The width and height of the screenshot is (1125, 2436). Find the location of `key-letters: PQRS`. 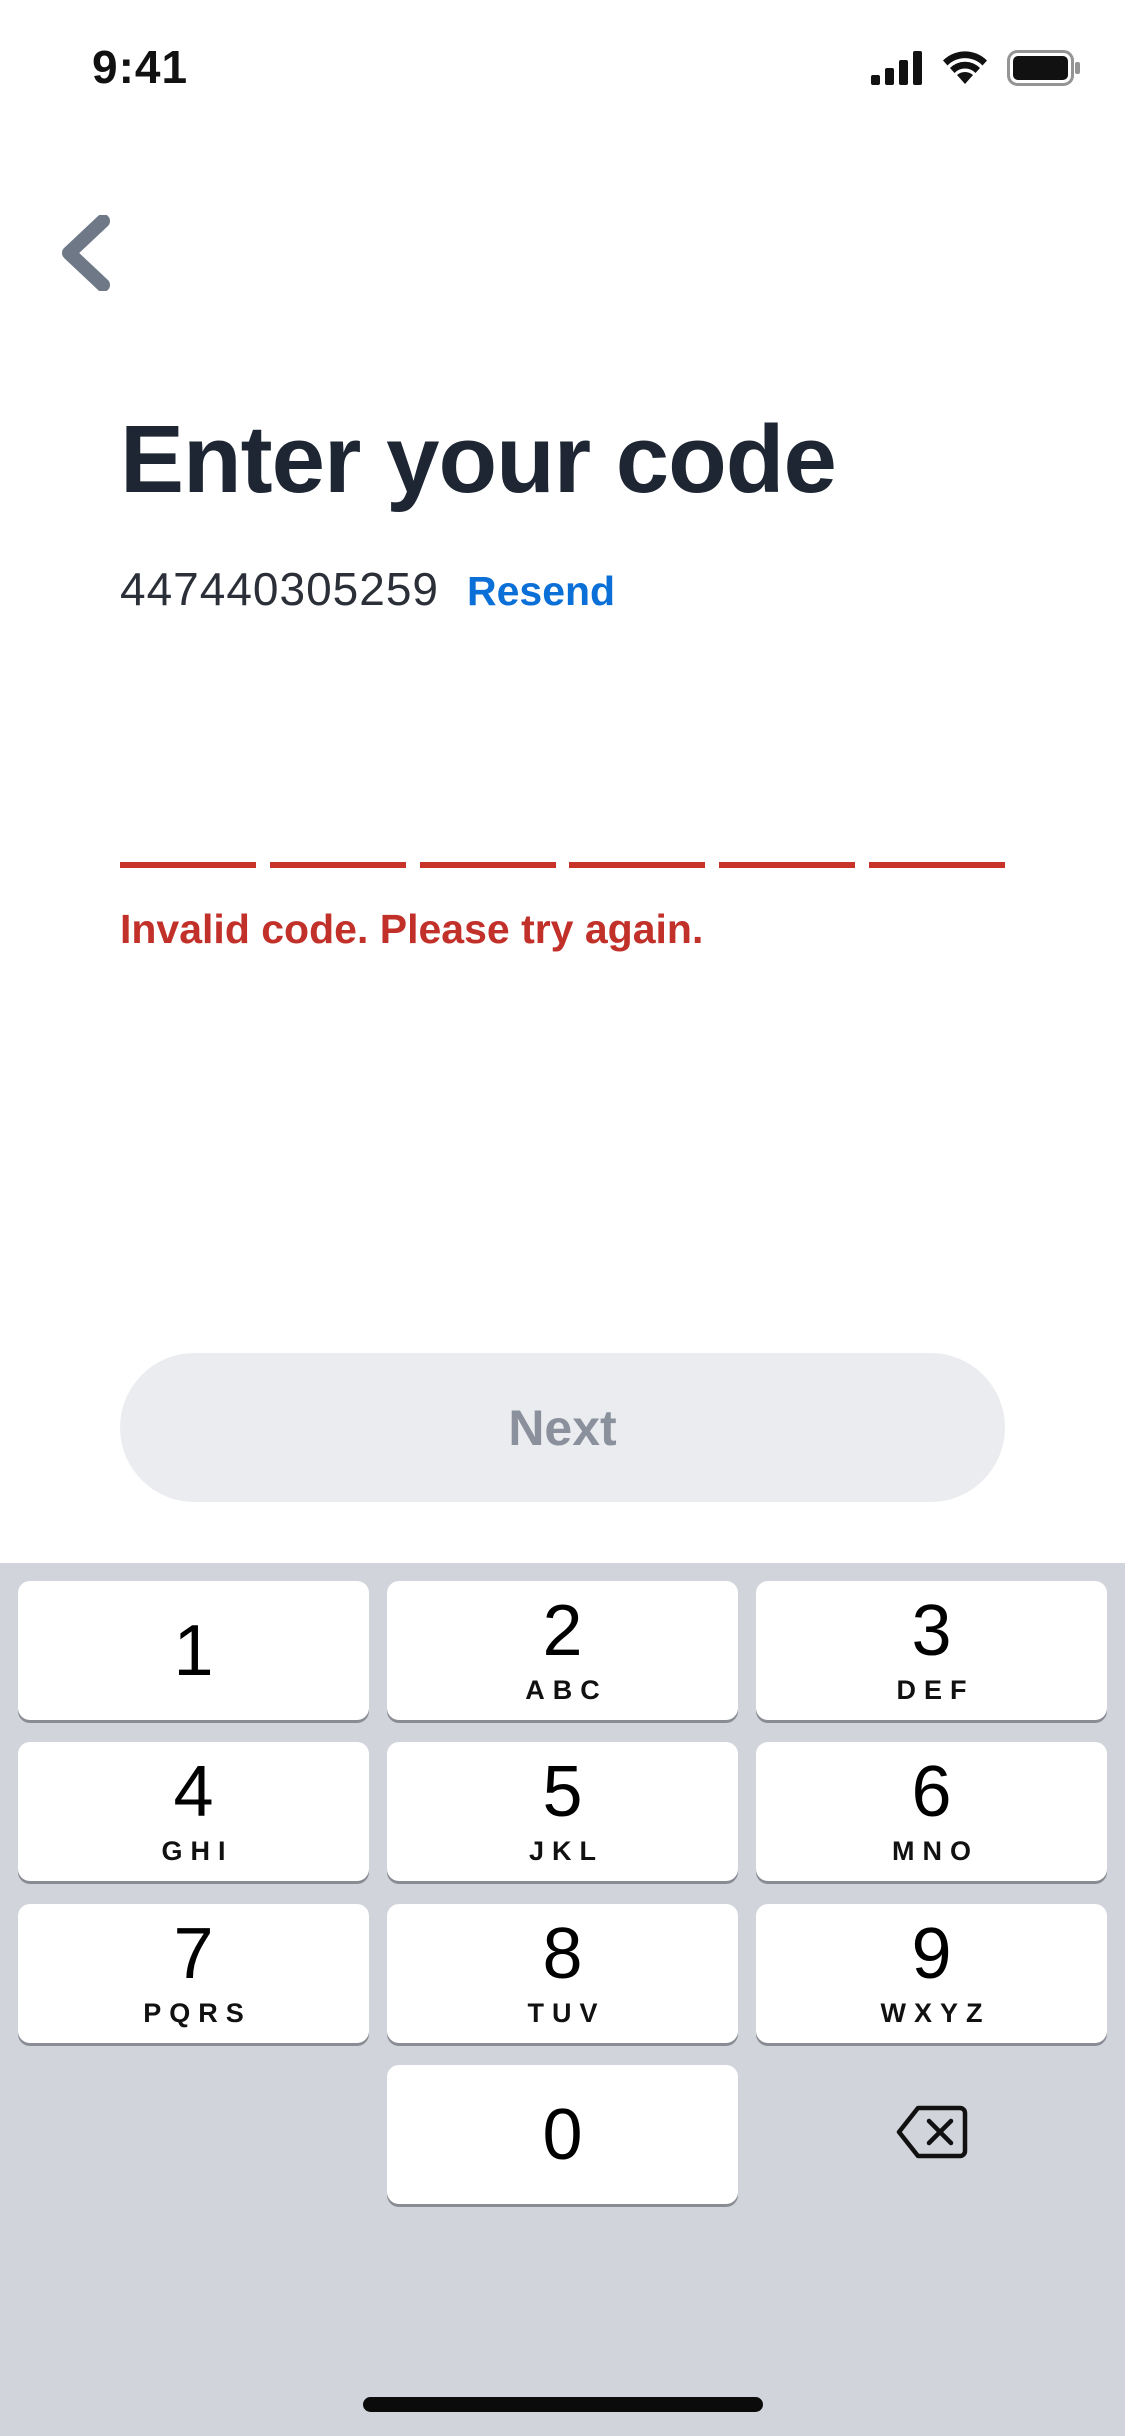

key-letters: PQRS is located at coordinates (197, 2013).